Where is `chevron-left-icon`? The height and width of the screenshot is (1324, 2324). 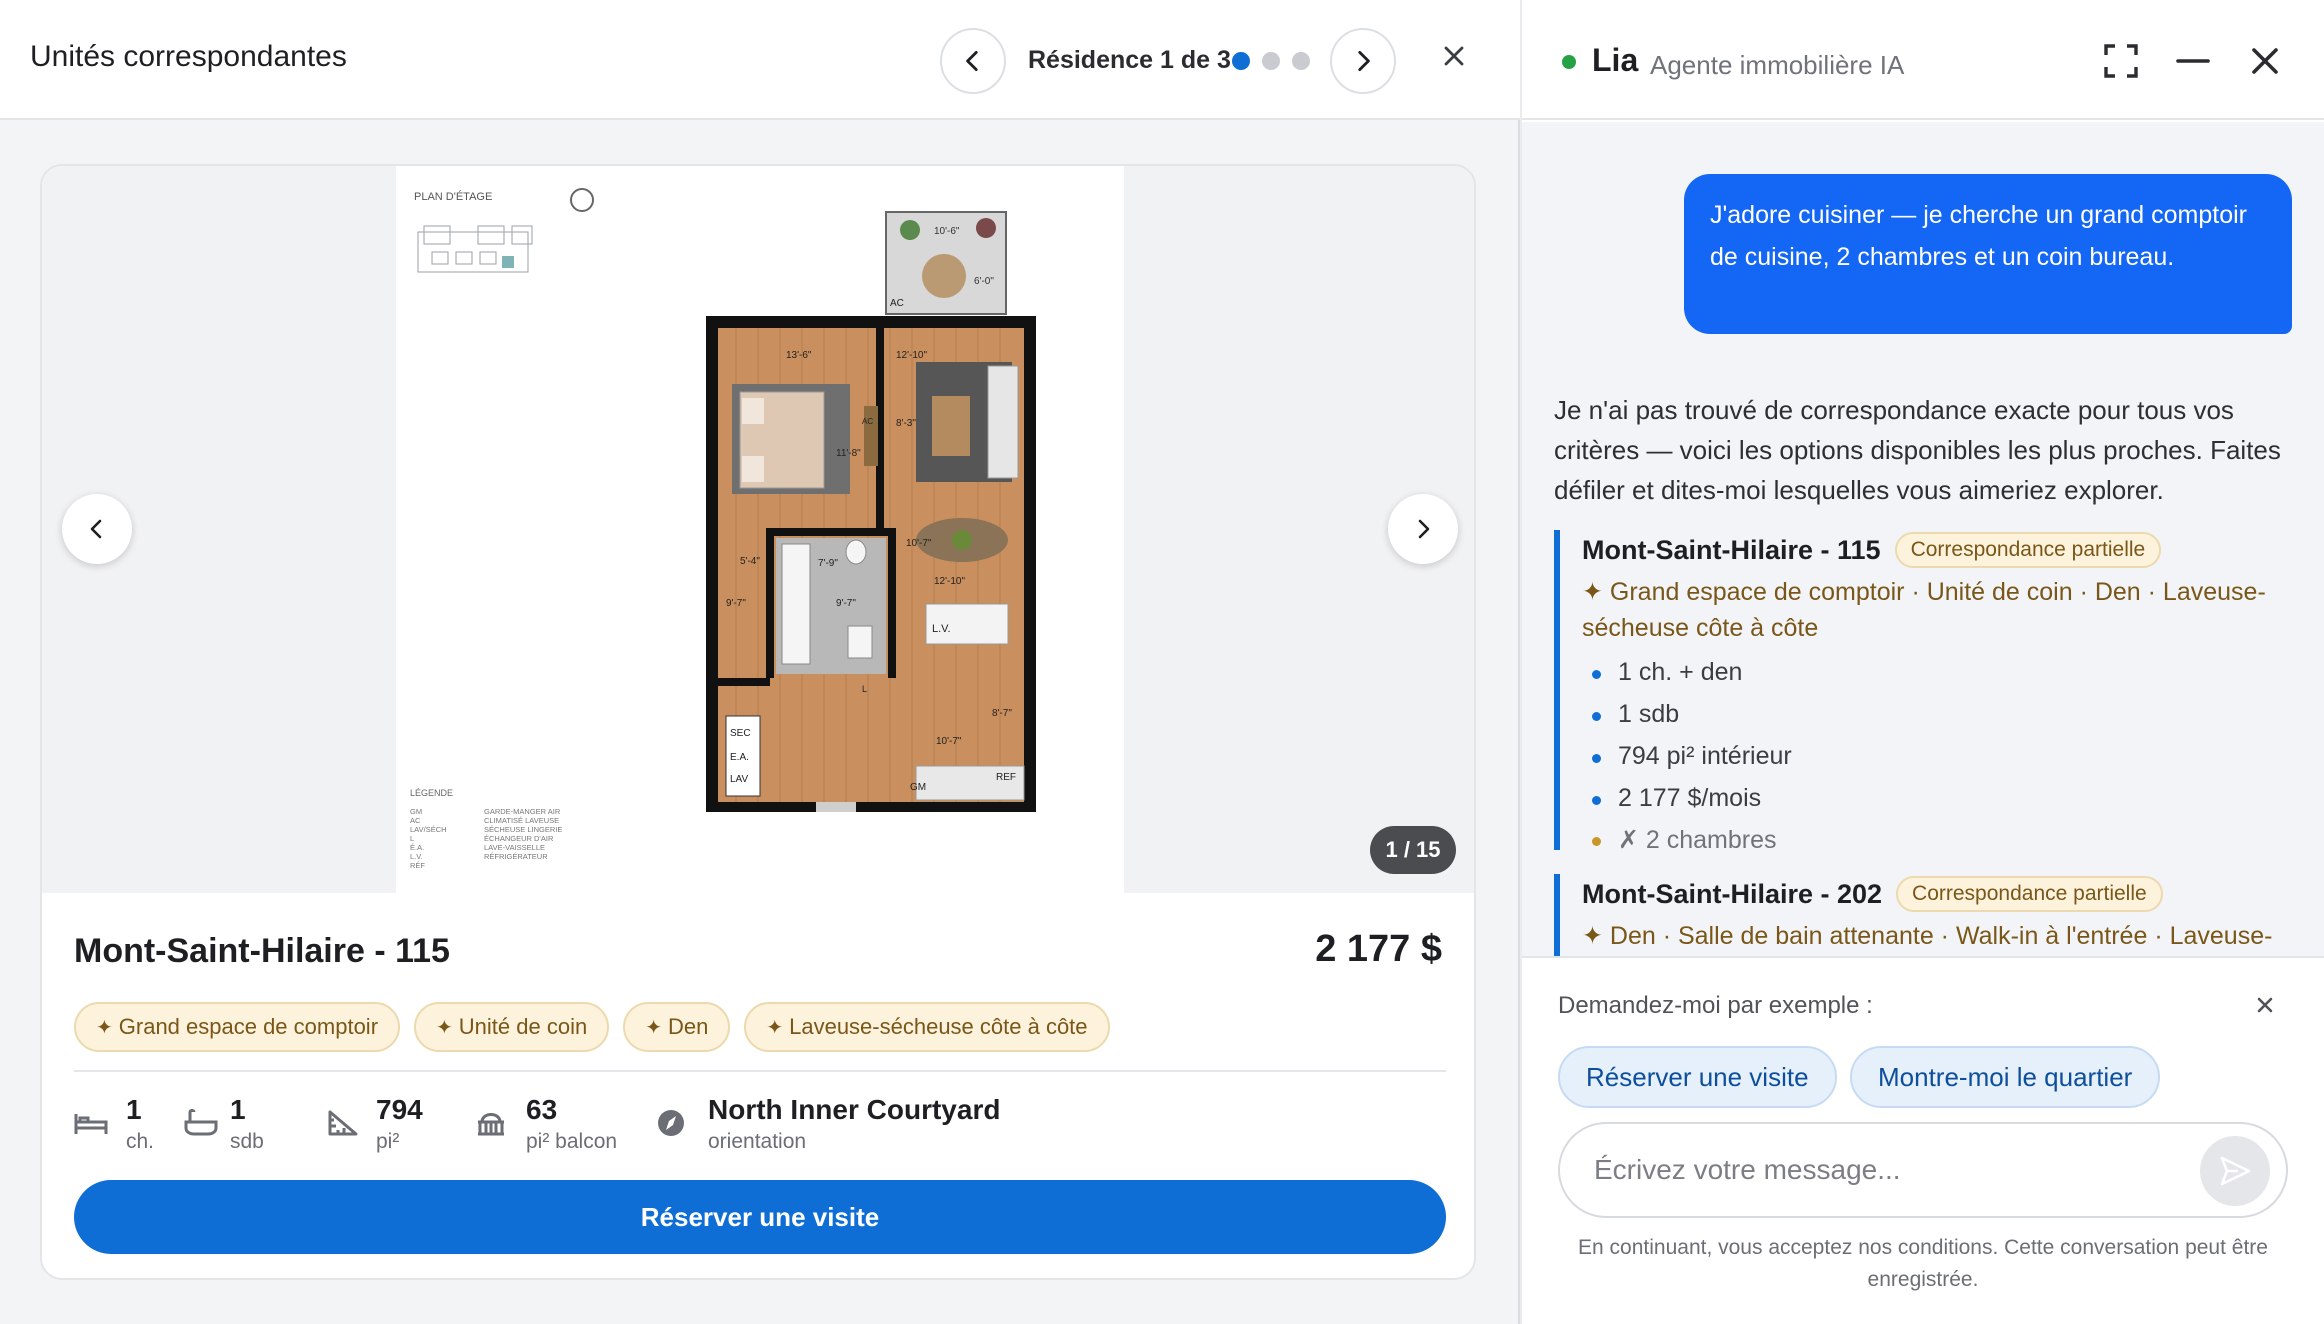
chevron-left-icon is located at coordinates (972, 61).